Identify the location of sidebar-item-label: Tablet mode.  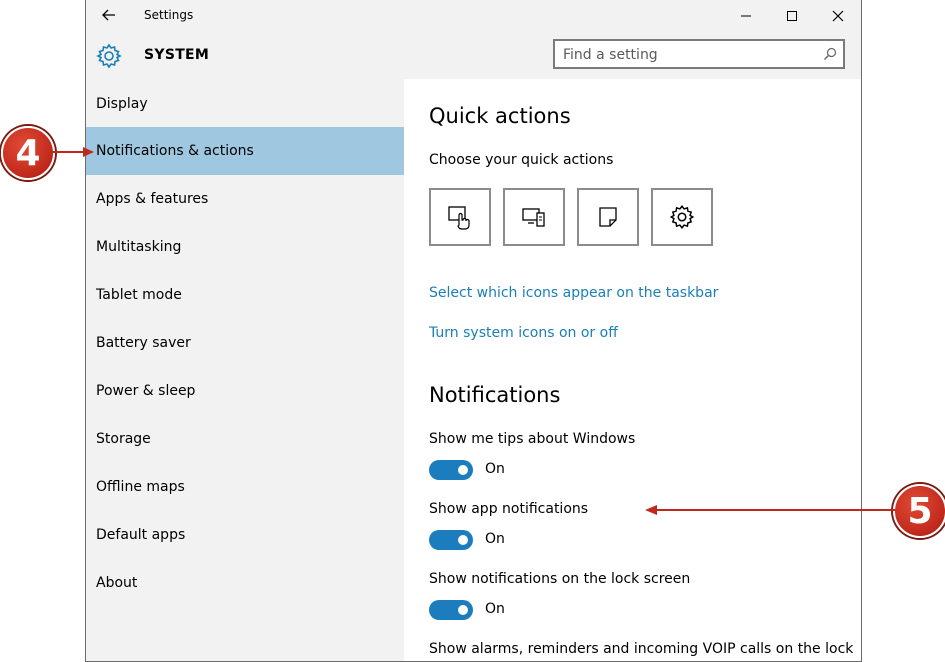
(139, 295).